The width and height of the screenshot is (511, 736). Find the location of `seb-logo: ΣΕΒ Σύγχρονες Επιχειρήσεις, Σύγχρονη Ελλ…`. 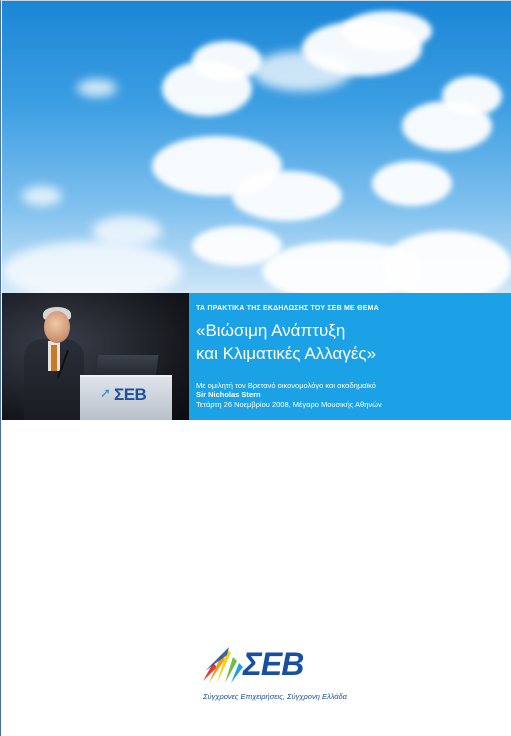

seb-logo: ΣΕΒ Σύγχρονες Επιχειρήσεις, Σύγχρονη Ελλ… is located at coordinates (289, 676).